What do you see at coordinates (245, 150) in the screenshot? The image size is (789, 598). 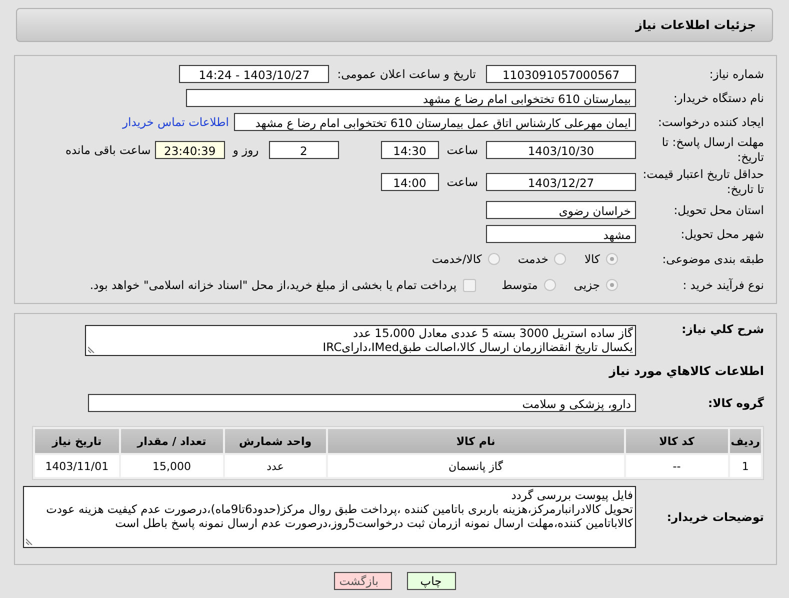 I see `field-label: روز و` at bounding box center [245, 150].